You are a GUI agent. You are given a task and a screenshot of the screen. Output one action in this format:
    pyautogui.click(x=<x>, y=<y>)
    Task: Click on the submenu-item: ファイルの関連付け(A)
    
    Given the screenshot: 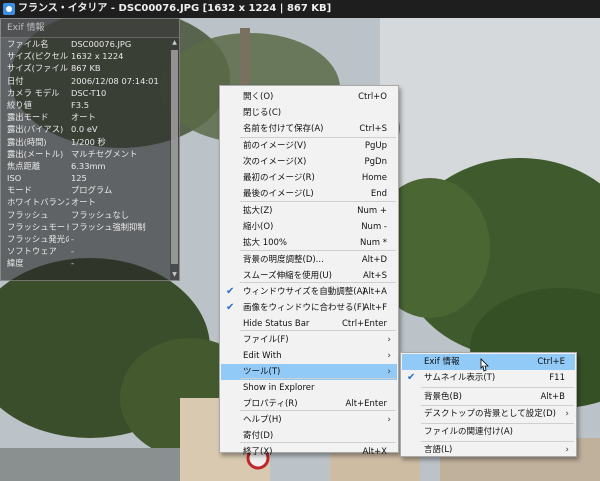 What is the action you would take?
    pyautogui.click(x=488, y=432)
    